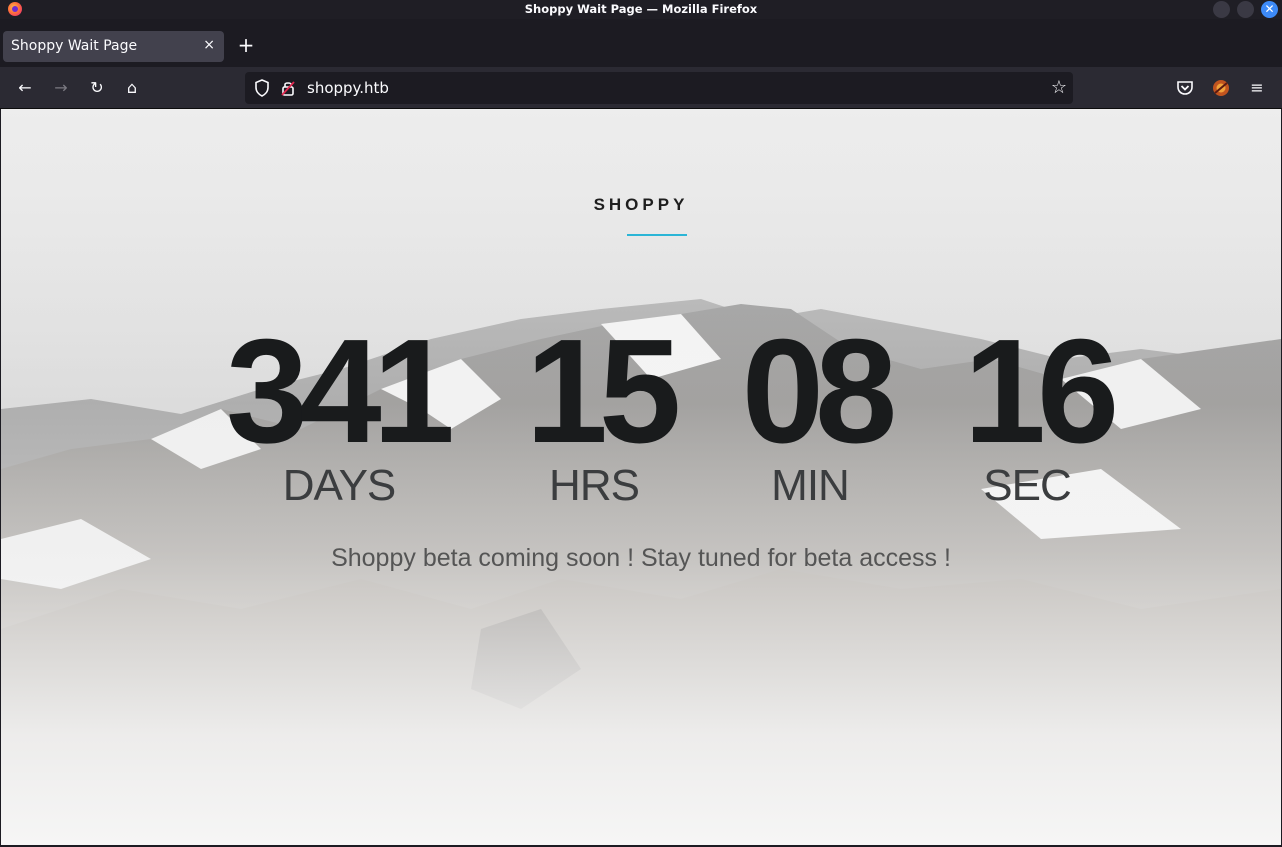 The height and width of the screenshot is (847, 1282). I want to click on window-title: Shoppy Wait Page — Mozilla Firefox, so click(641, 9).